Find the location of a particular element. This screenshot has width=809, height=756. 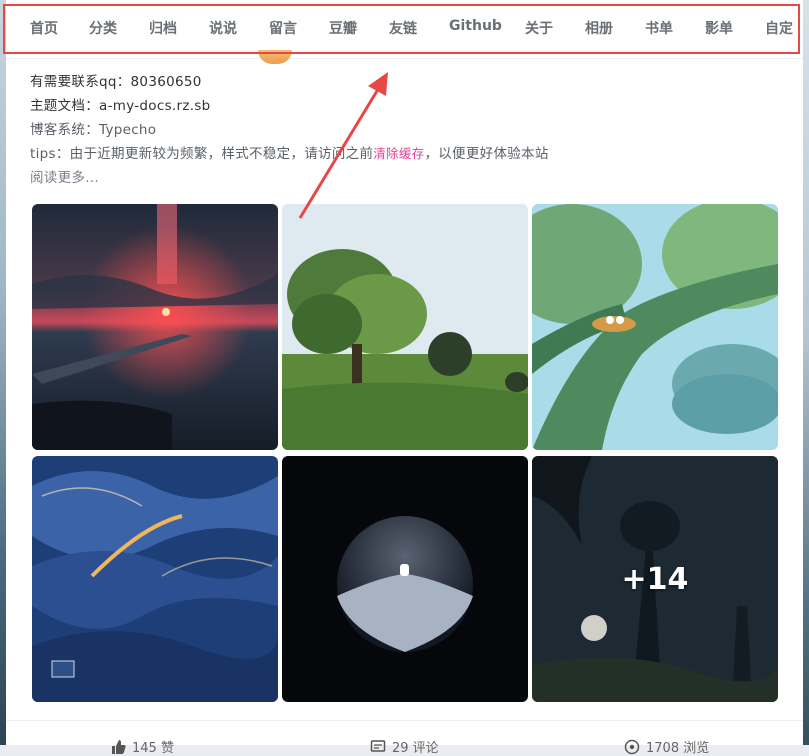

comment-button: 29 评论 is located at coordinates (404, 746).